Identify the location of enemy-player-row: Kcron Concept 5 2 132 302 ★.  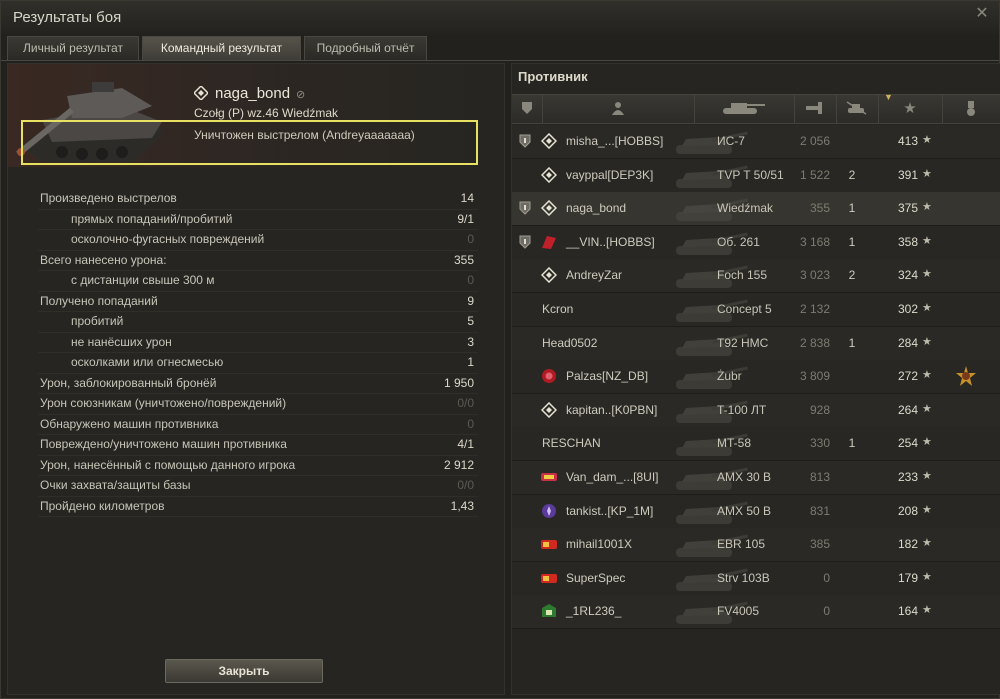
(756, 310).